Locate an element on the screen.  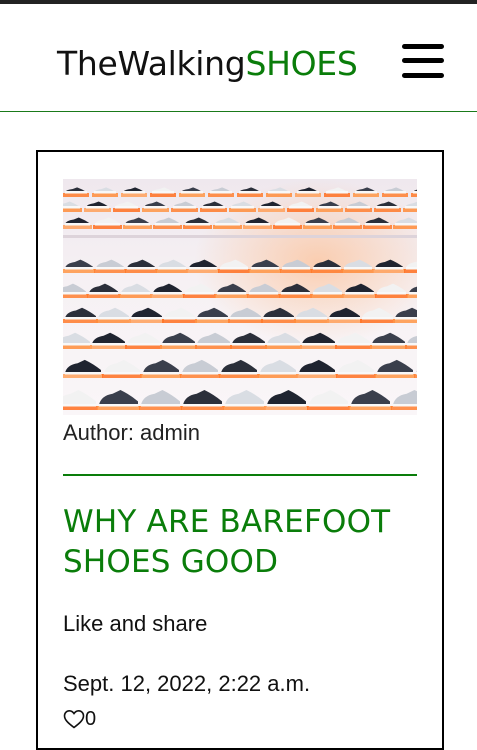
heart-outline-icon is located at coordinates (74, 719).